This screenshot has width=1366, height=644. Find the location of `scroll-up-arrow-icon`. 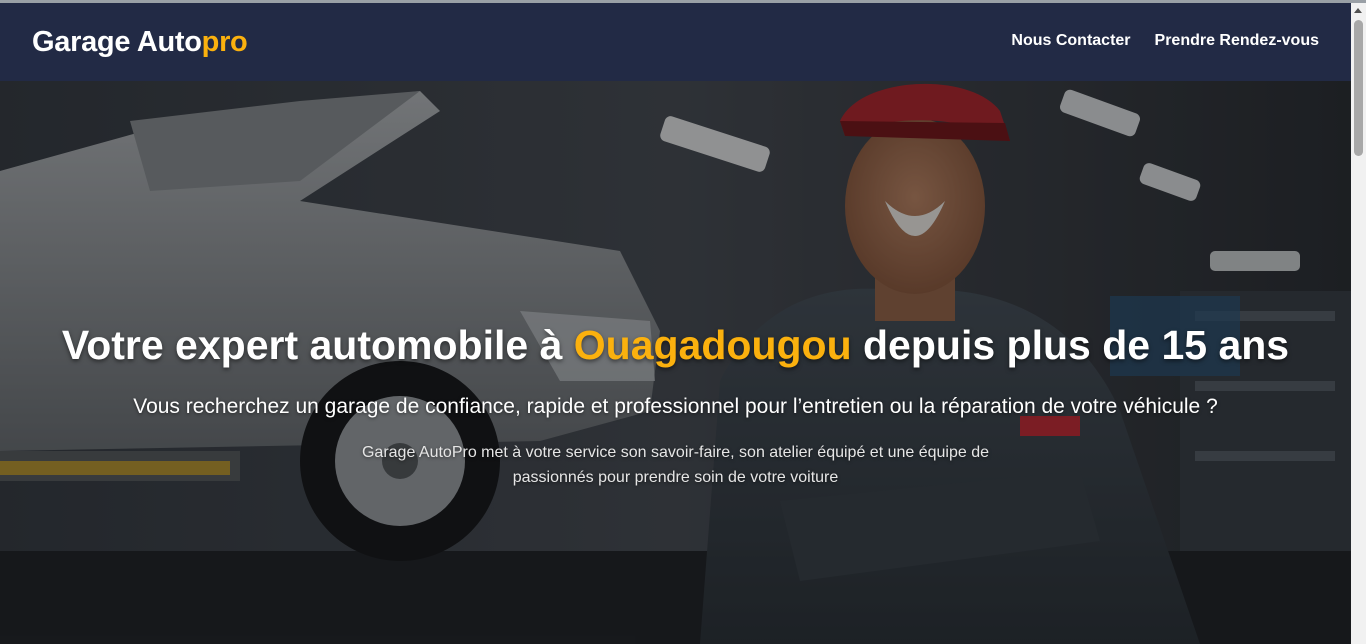

scroll-up-arrow-icon is located at coordinates (1358, 10).